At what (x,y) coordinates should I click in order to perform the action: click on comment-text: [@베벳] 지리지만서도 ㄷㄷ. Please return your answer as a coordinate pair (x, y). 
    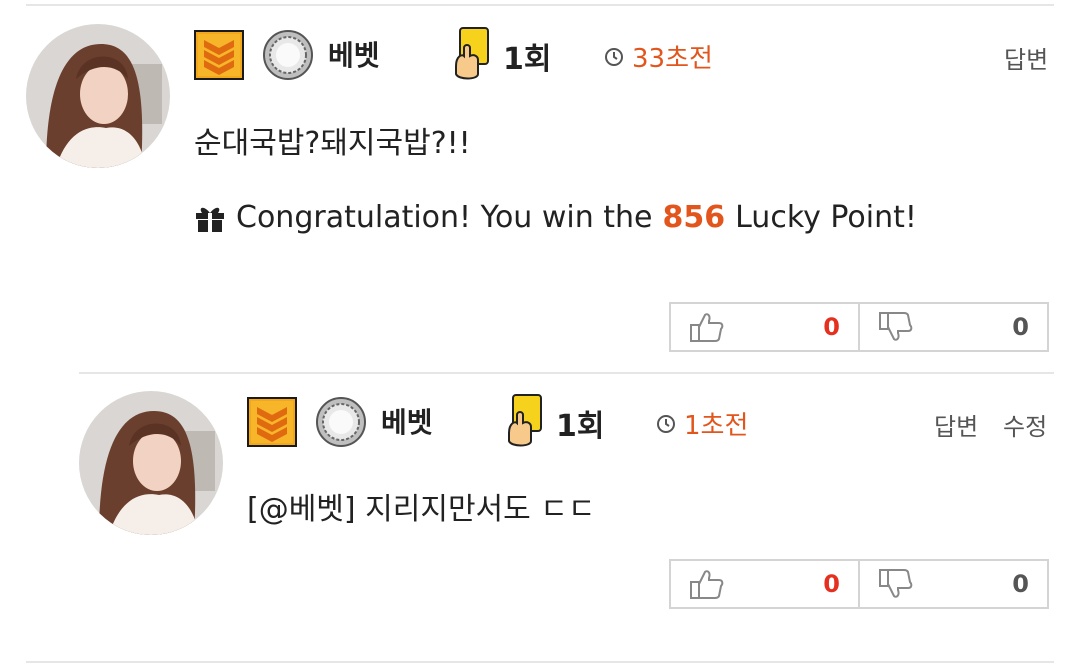
    Looking at the image, I should click on (421, 506).